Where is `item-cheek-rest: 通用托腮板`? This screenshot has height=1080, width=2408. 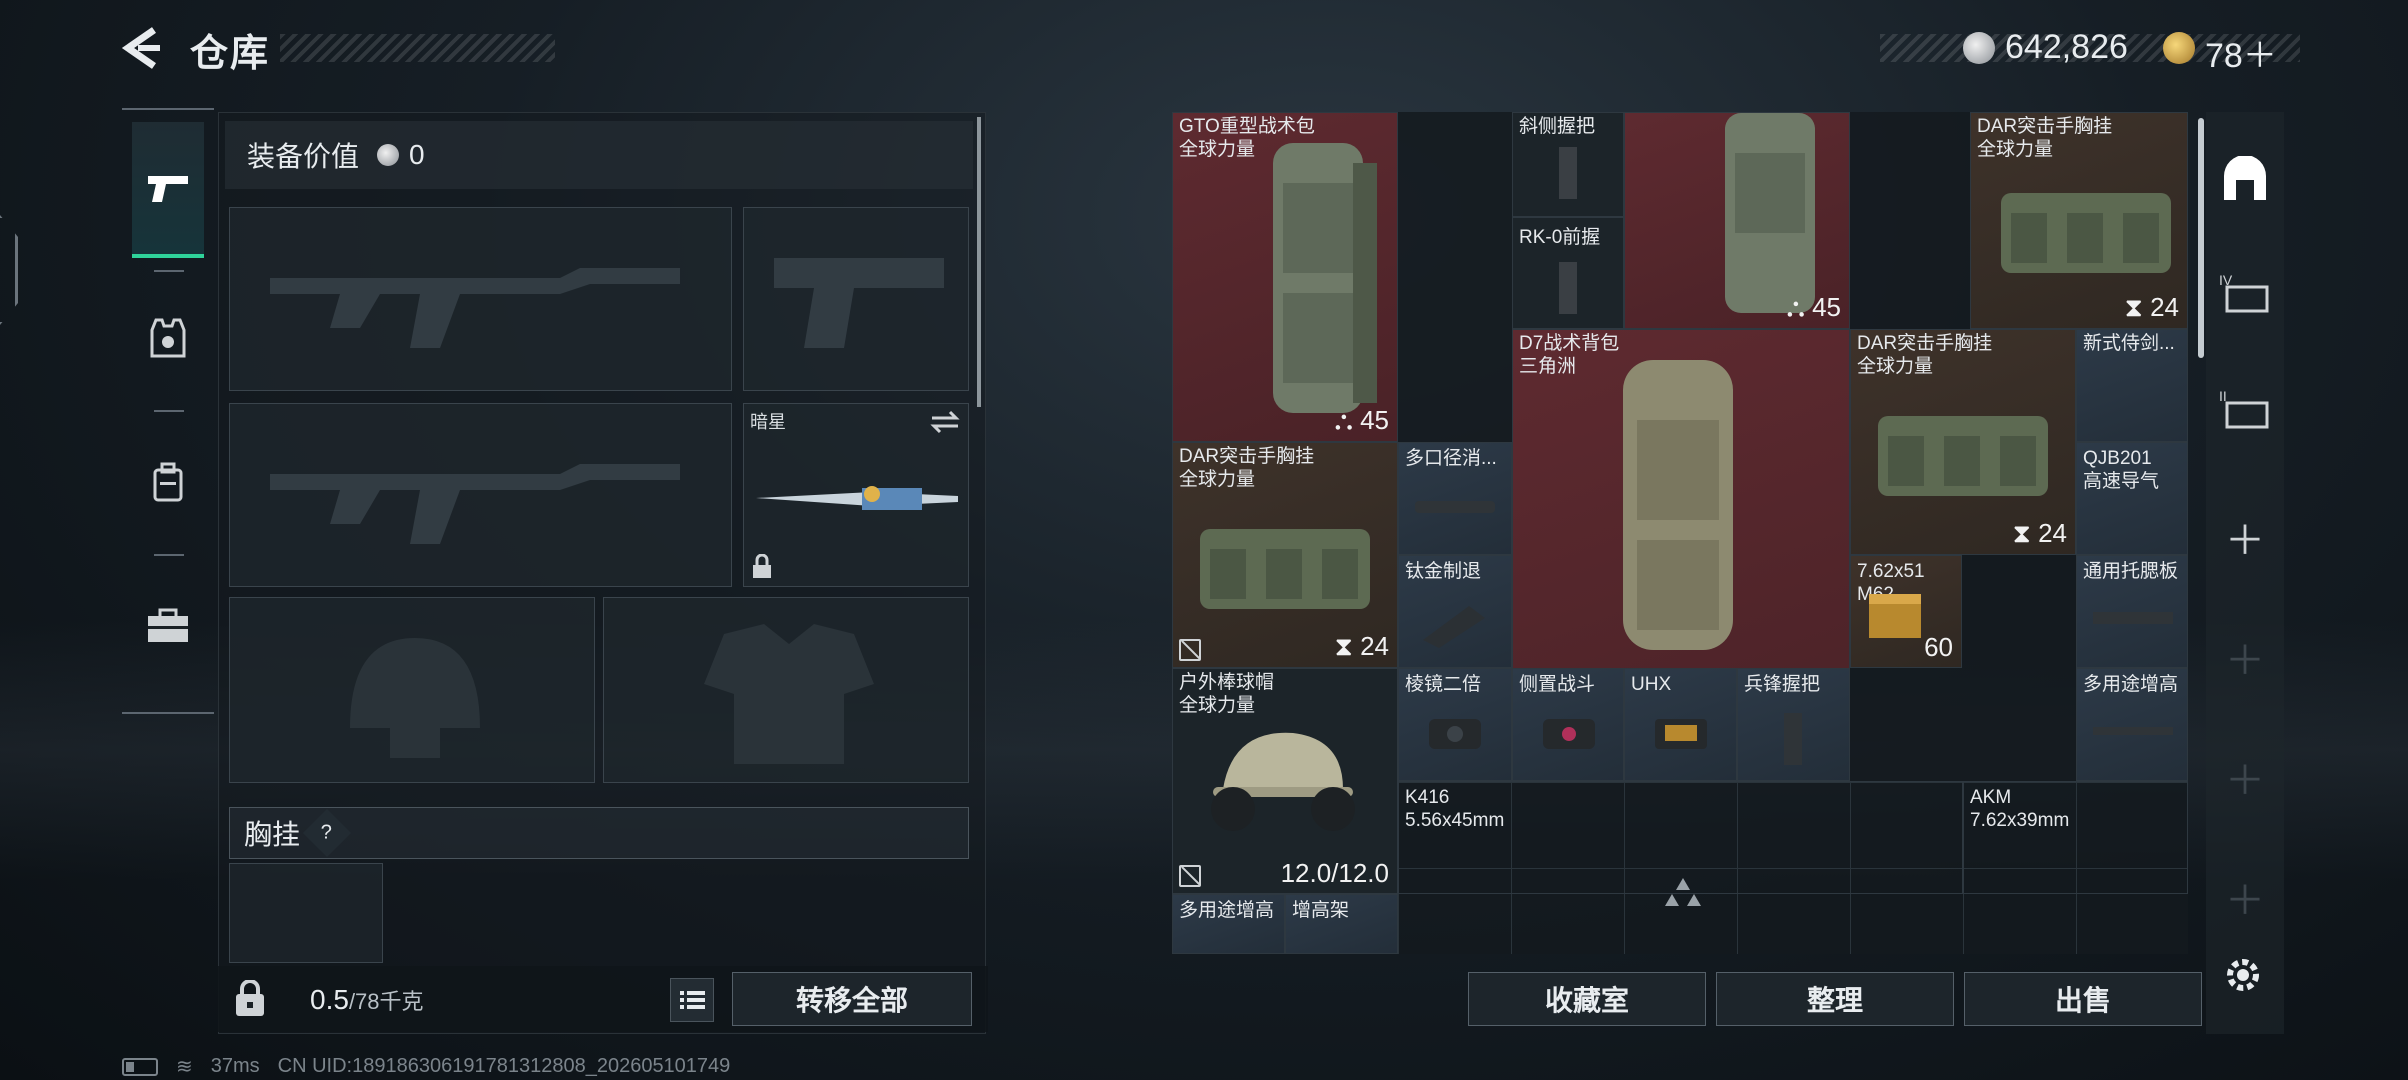
item-cheek-rest: 通用托腮板 is located at coordinates (2132, 611).